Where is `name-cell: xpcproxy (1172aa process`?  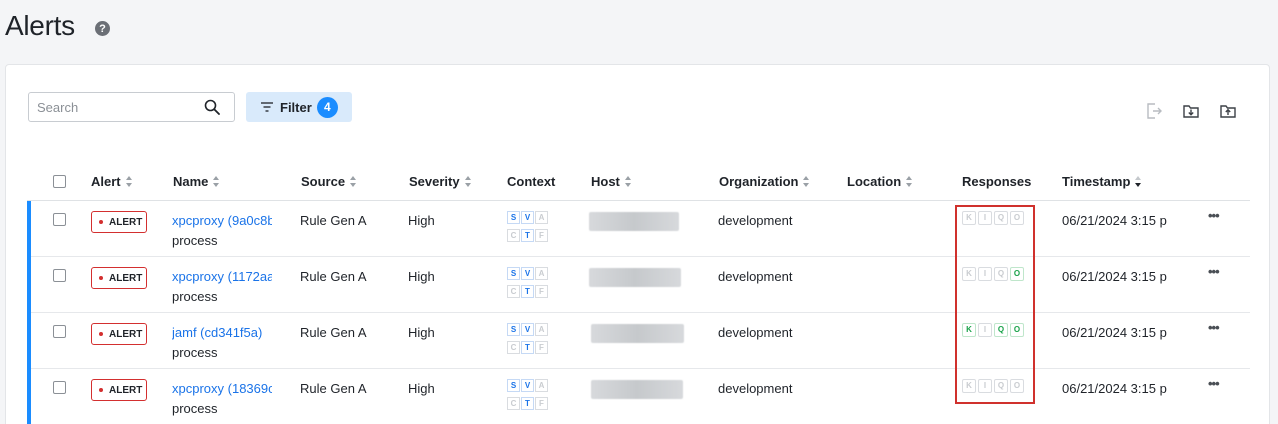 name-cell: xpcproxy (1172aa process is located at coordinates (222, 287).